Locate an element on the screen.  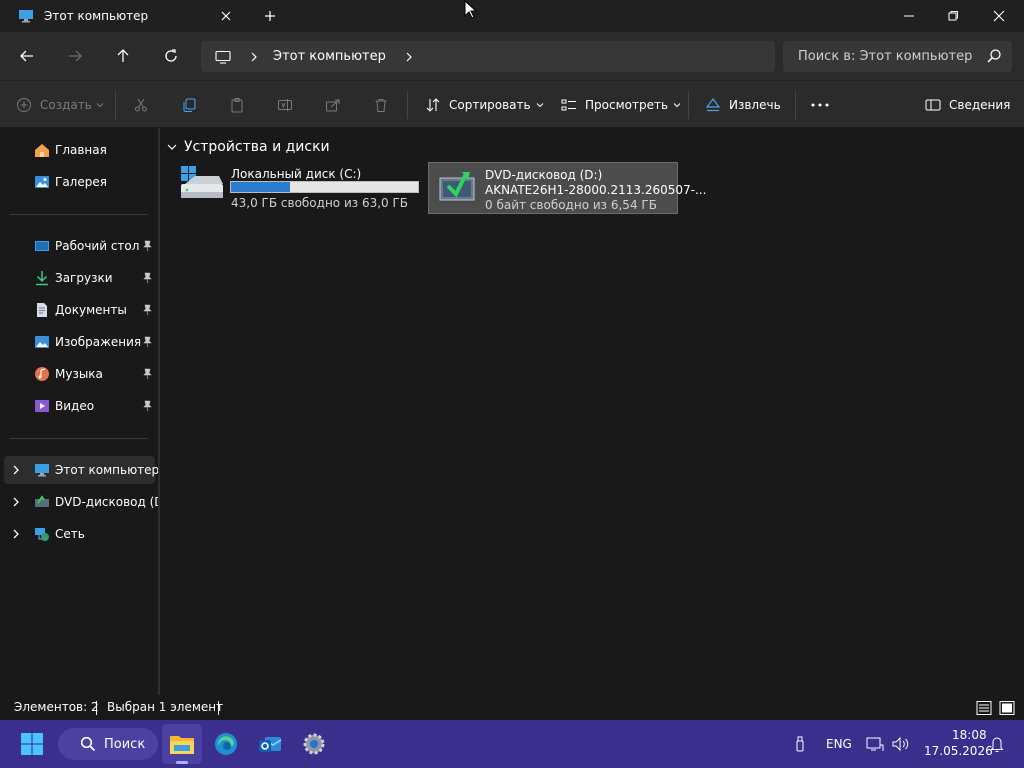
details-button: Сведения is located at coordinates (967, 105).